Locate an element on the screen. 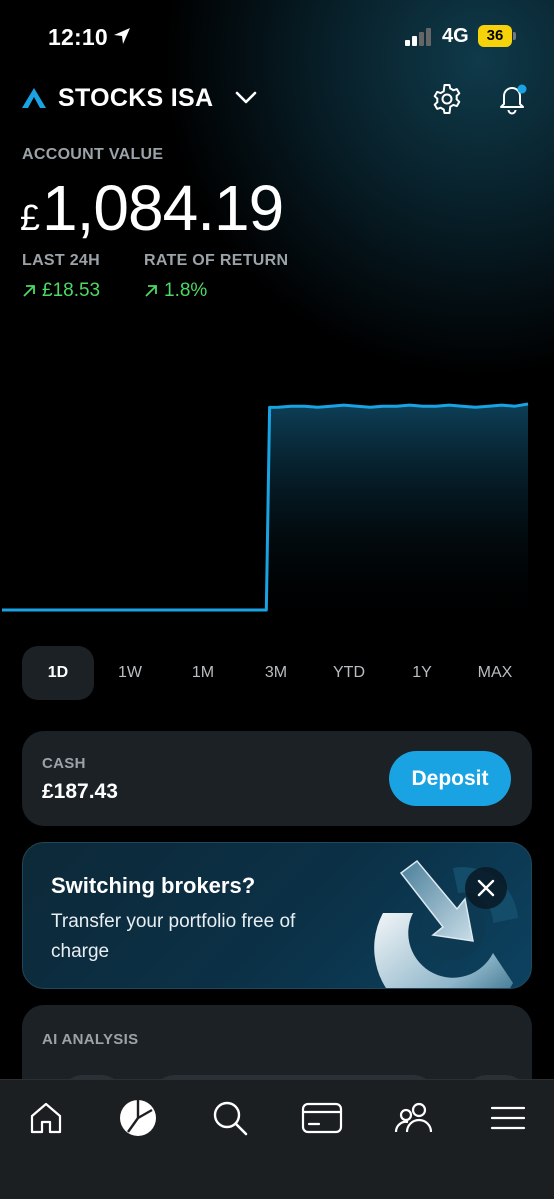 Image resolution: width=554 pixels, height=1199 pixels. nav-home is located at coordinates (46, 1118).